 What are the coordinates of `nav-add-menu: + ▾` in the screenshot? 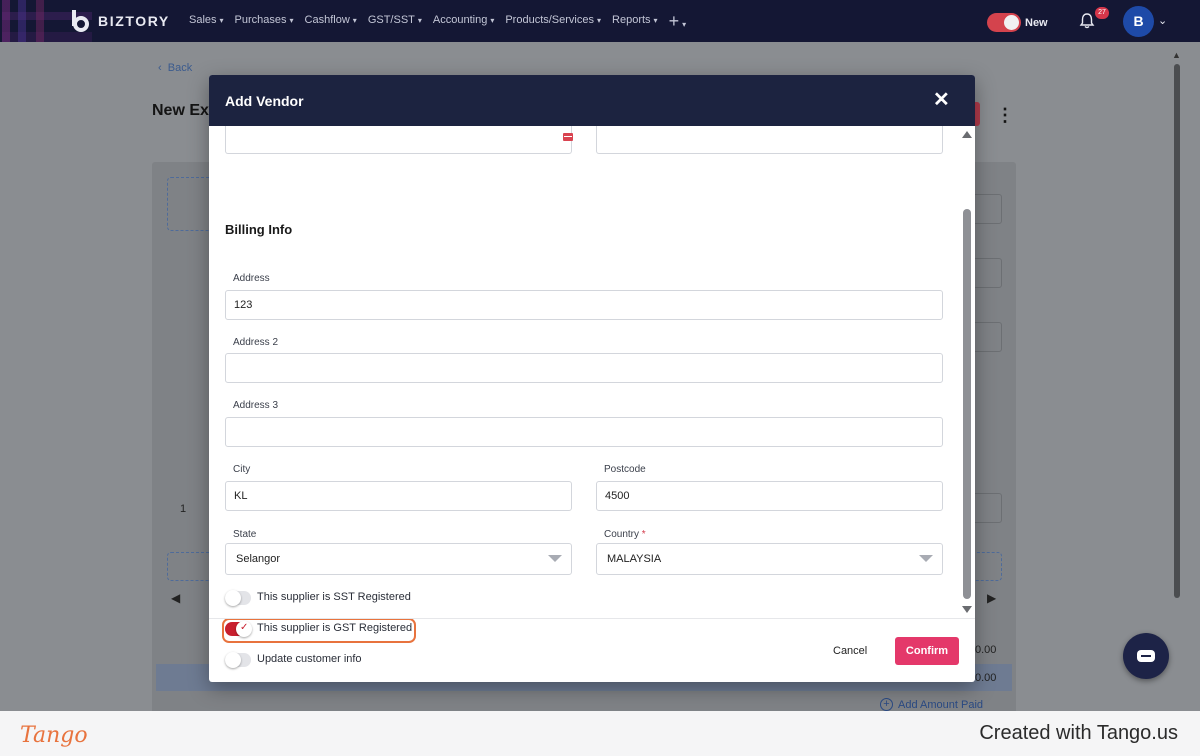 It's located at (677, 21).